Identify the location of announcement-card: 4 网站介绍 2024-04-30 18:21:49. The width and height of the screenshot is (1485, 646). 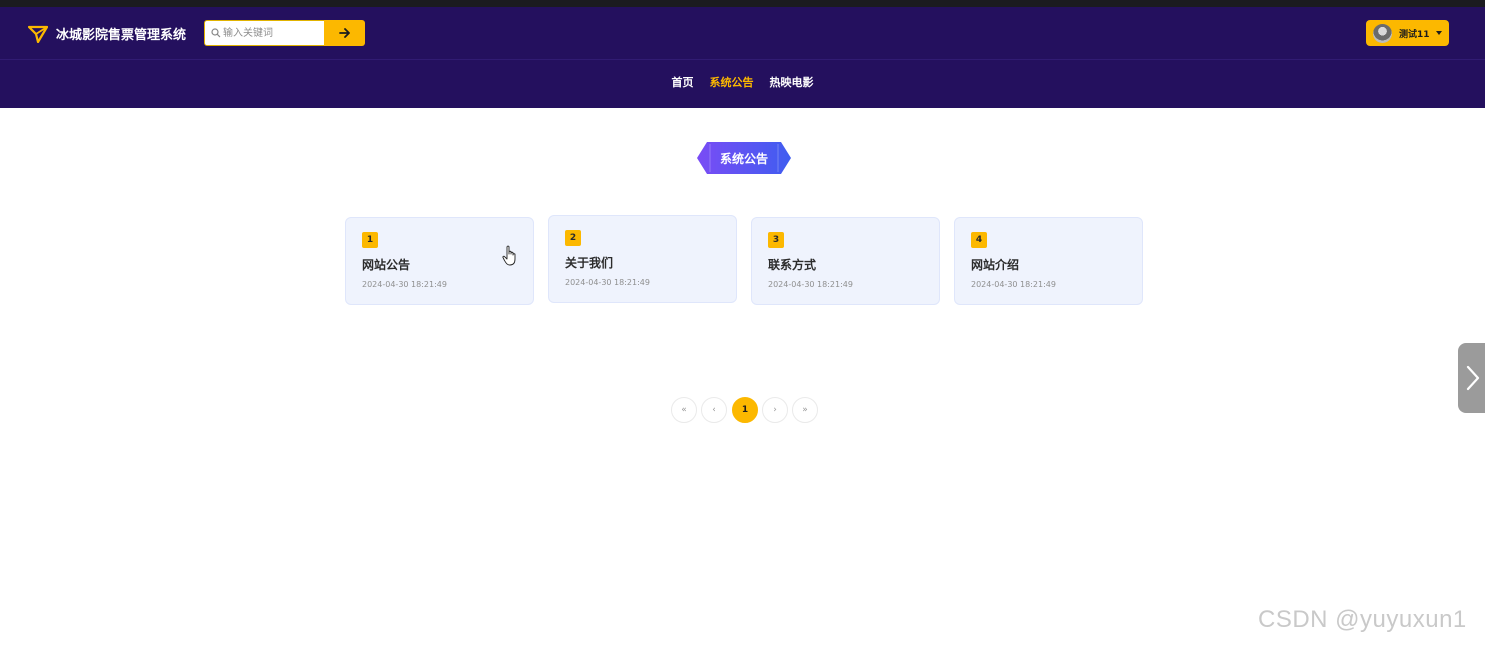
(1048, 261).